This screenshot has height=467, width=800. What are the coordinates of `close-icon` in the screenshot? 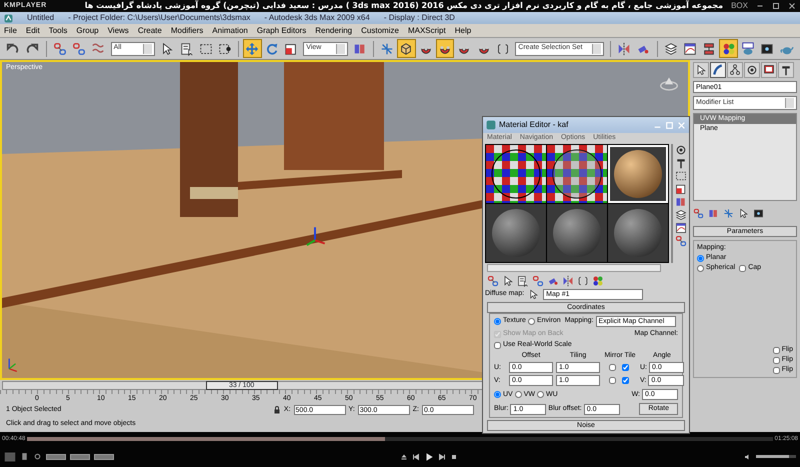 It's located at (792, 6).